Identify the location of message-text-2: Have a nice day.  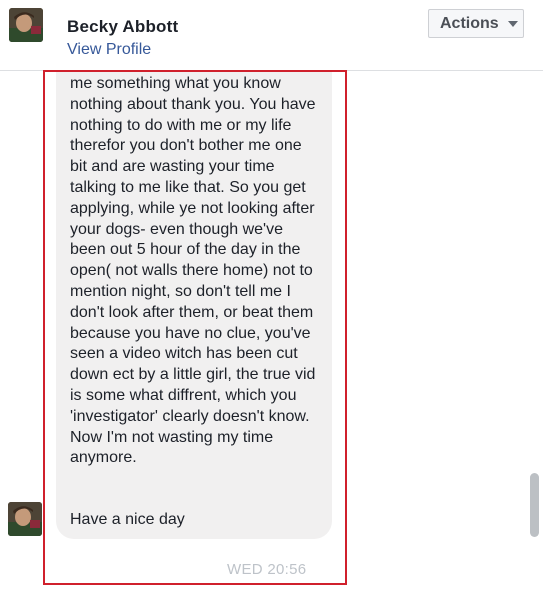
(127, 519).